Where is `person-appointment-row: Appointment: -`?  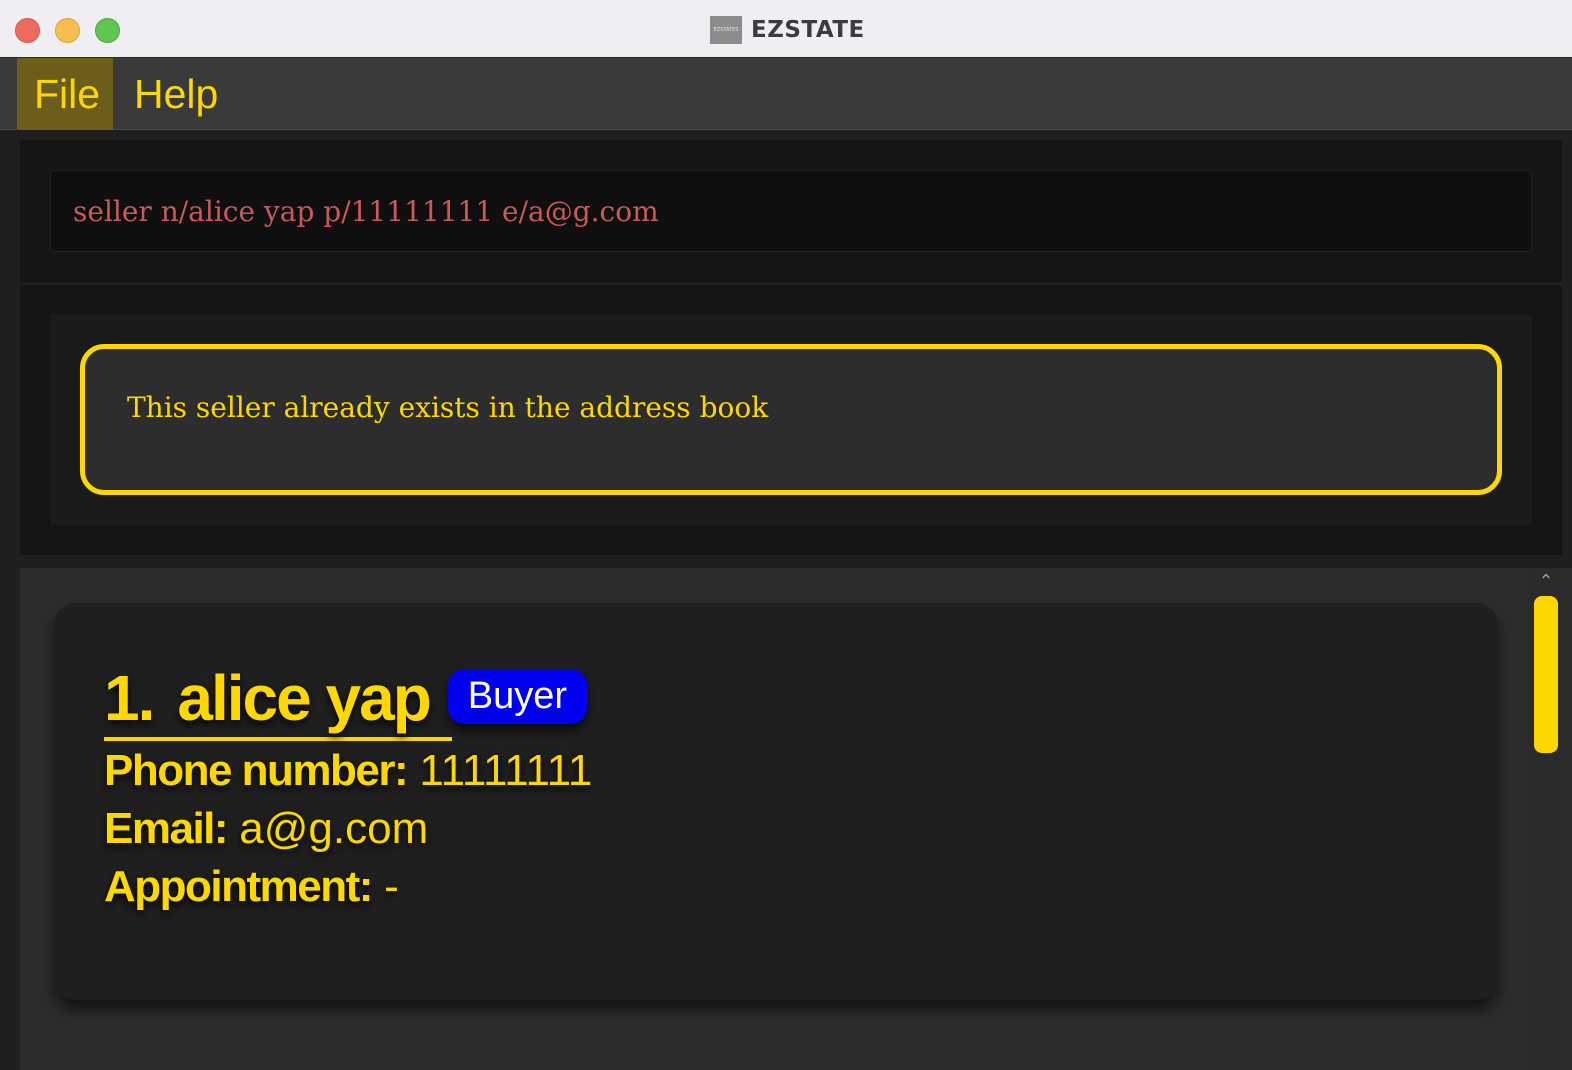
person-appointment-row: Appointment: - is located at coordinates (251, 887).